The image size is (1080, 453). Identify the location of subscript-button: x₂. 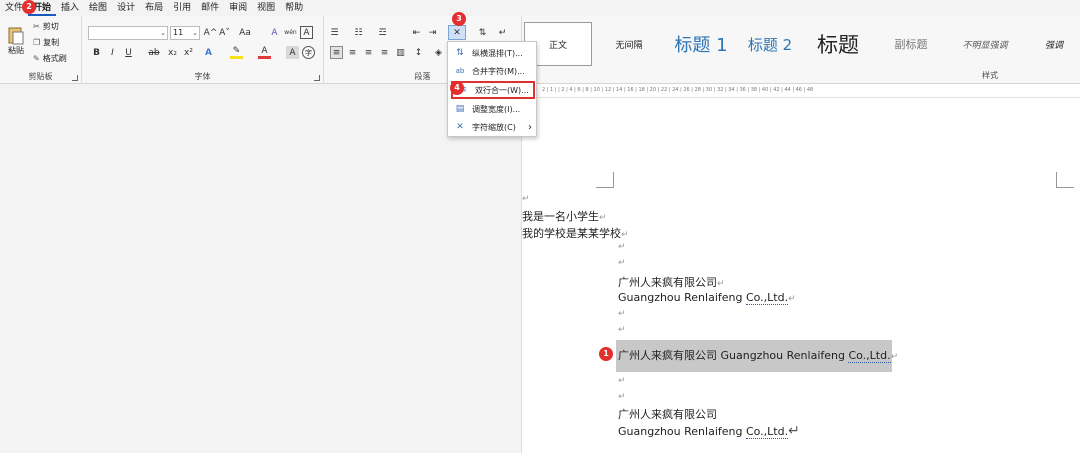
(172, 52).